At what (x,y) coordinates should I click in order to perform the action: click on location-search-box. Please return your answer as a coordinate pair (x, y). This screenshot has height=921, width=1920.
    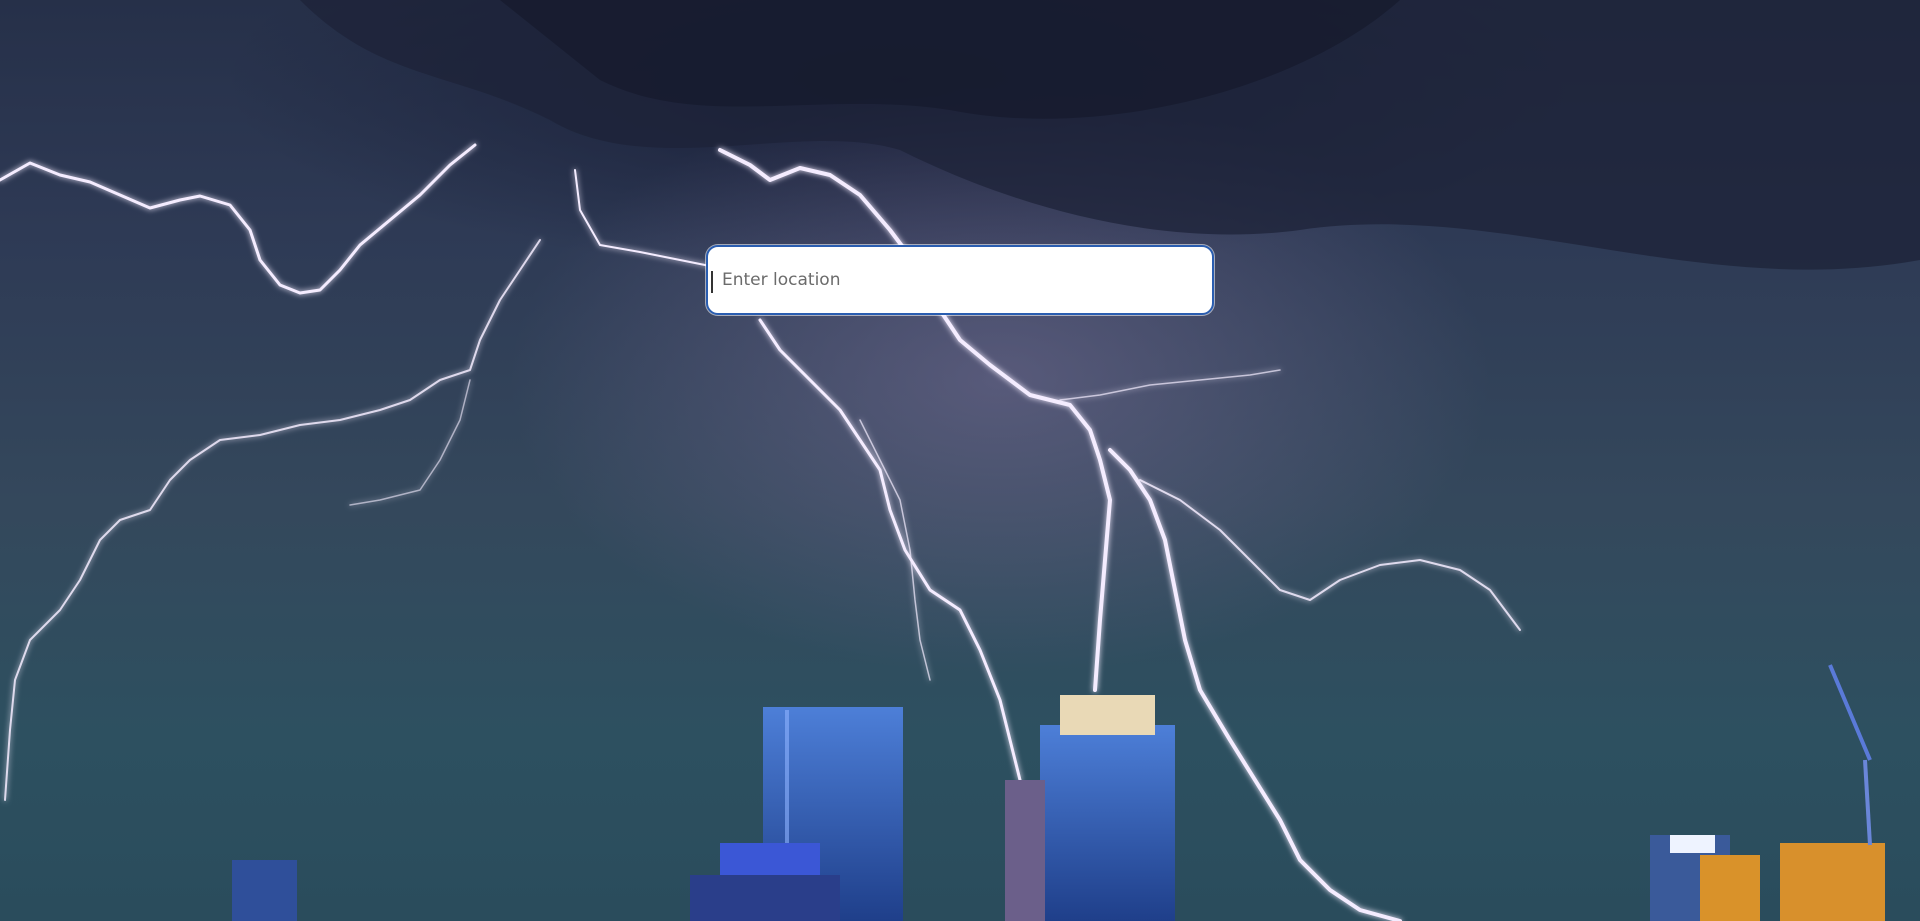
    Looking at the image, I should click on (960, 280).